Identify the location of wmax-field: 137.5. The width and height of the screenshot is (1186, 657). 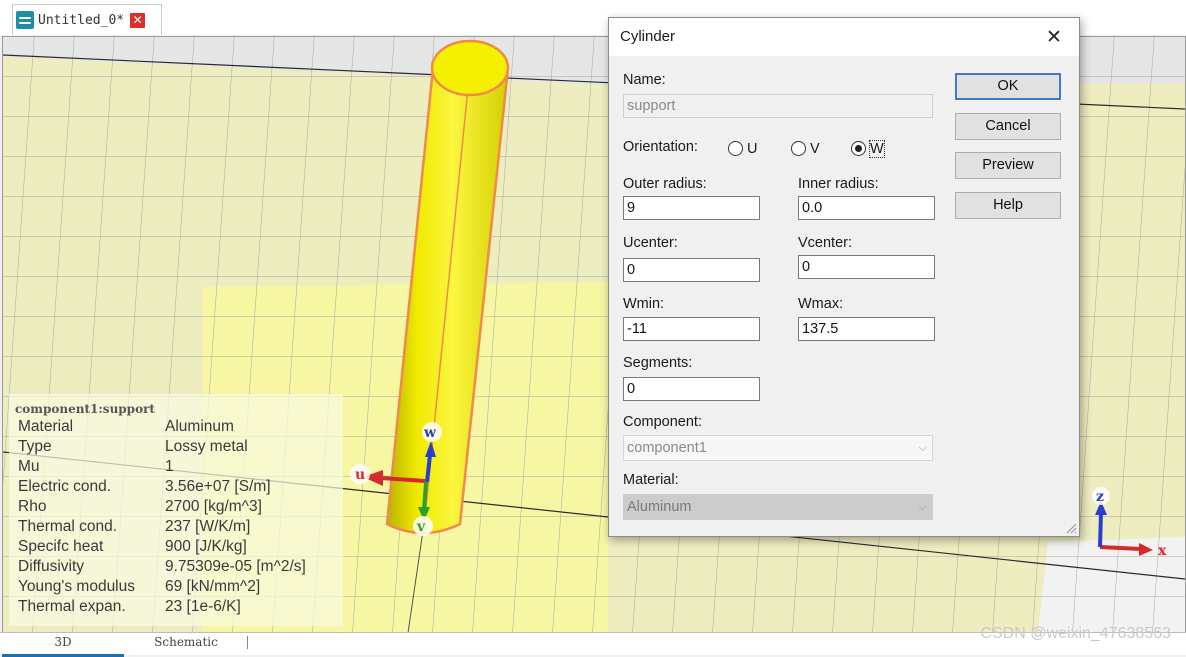
(866, 329).